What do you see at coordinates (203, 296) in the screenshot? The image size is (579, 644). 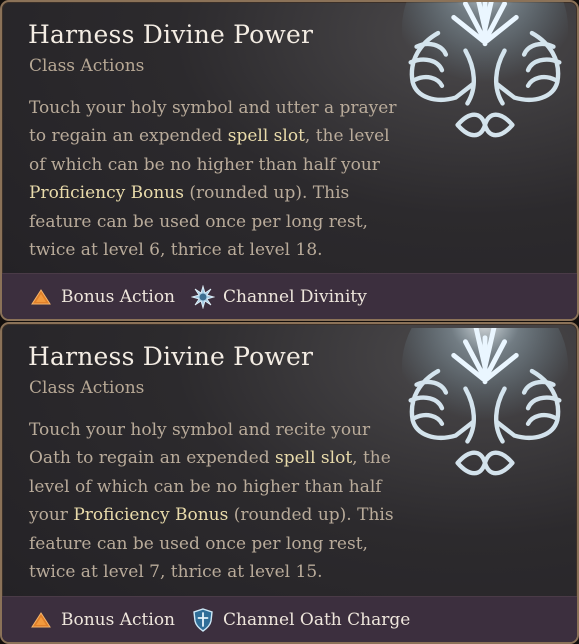 I see `channel-divinity-star-icon` at bounding box center [203, 296].